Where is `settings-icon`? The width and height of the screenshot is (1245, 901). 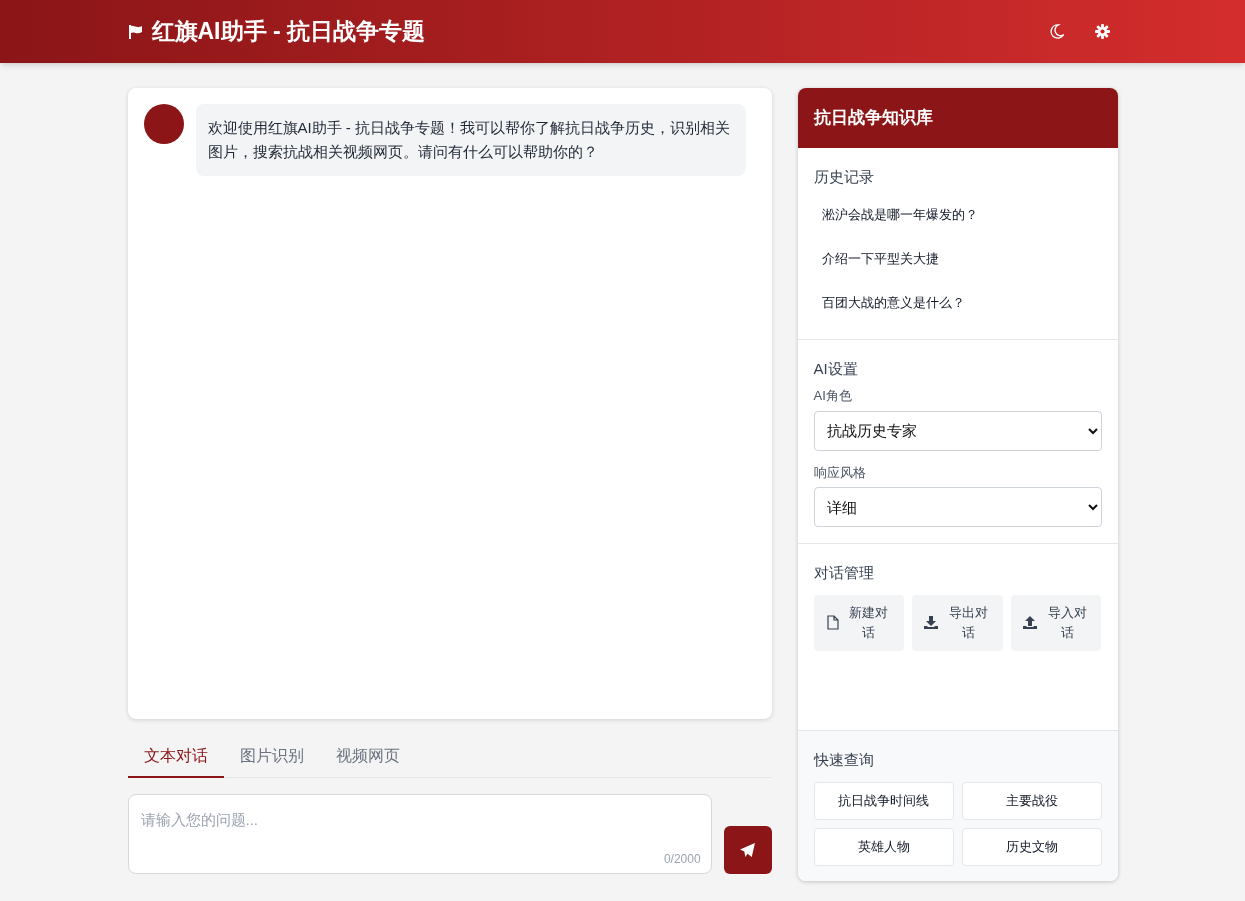
settings-icon is located at coordinates (1102, 31).